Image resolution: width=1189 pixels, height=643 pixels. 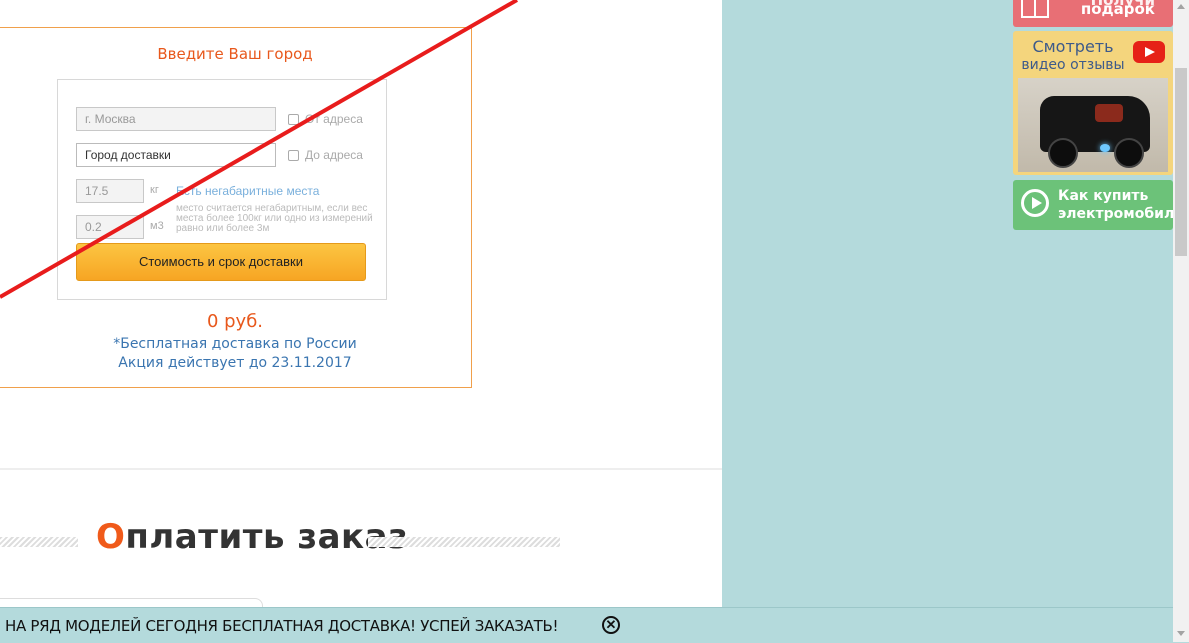 I want to click on video-reviews-banner: Смотреть видео отзывы, so click(x=1093, y=103).